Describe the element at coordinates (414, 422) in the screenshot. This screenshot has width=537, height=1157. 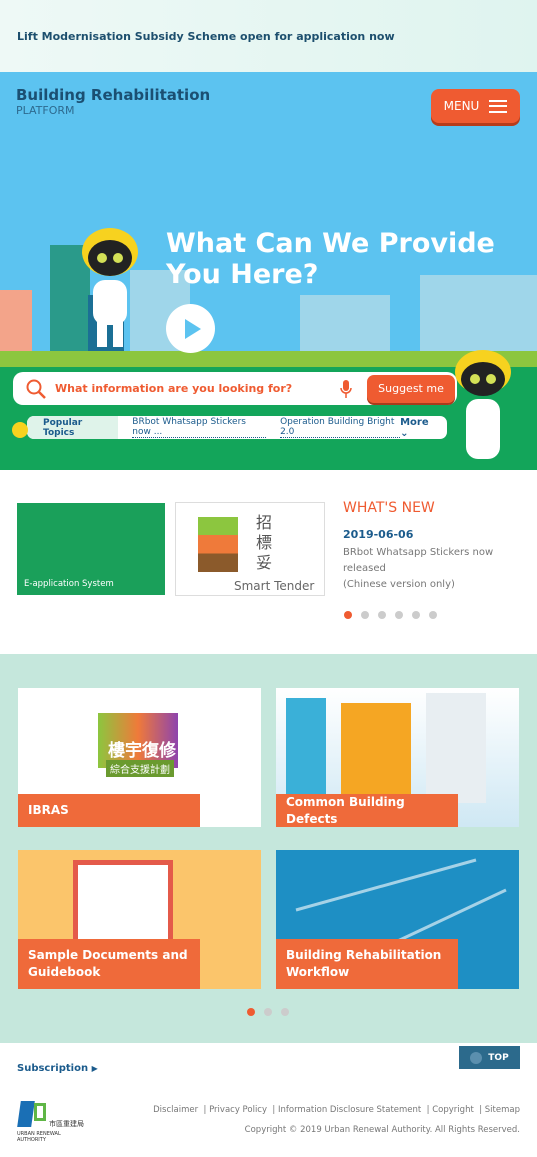
I see `more-label: More` at that location.